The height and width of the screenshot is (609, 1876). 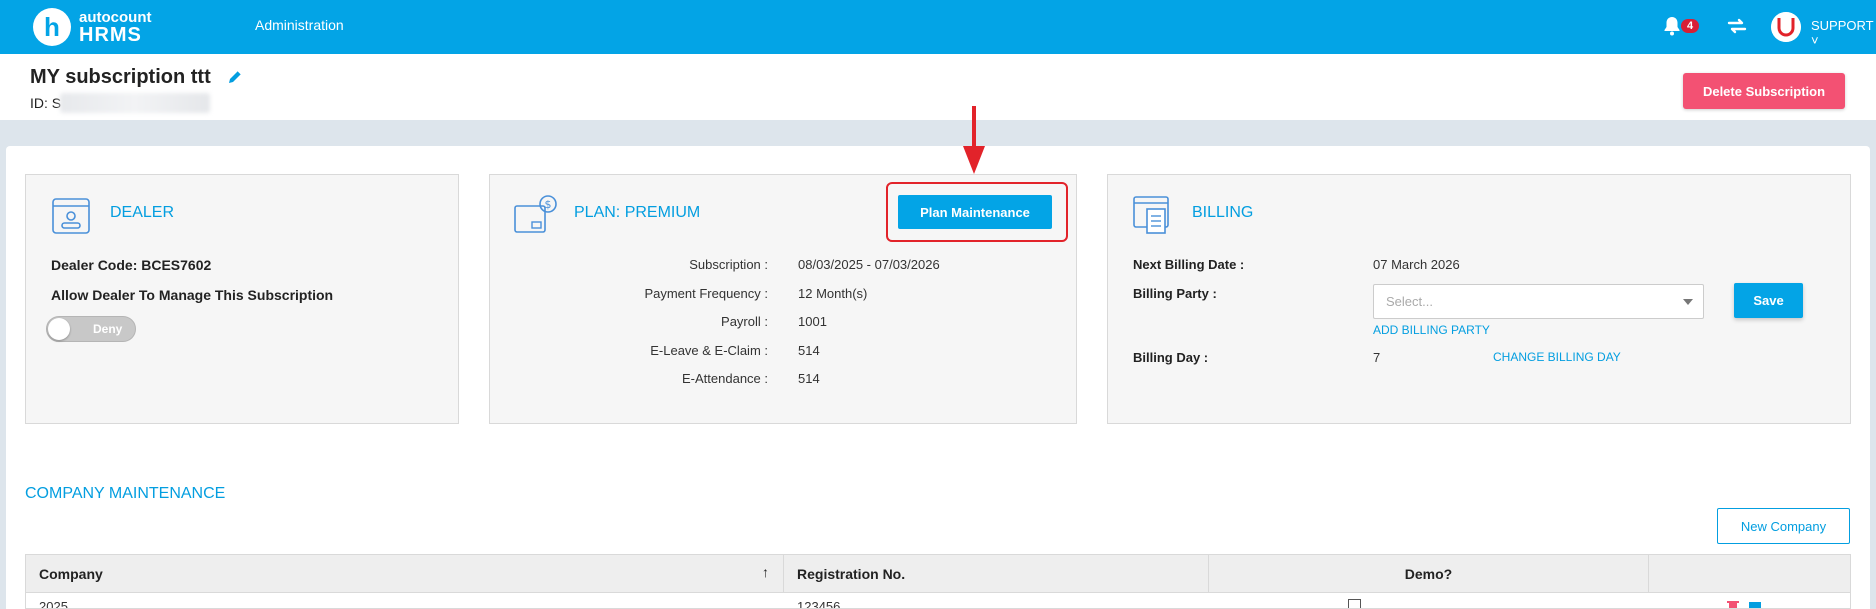 I want to click on dealer-title: DEALER, so click(x=142, y=212).